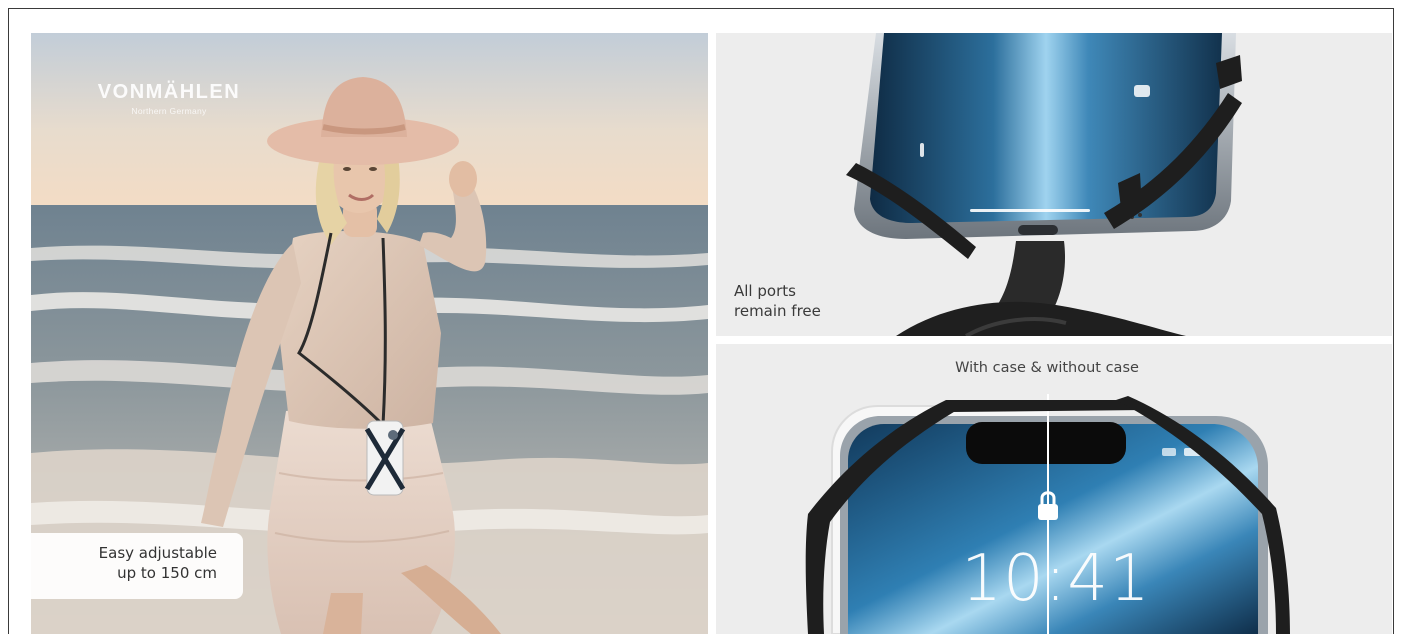 The width and height of the screenshot is (1402, 634). Describe the element at coordinates (169, 111) in the screenshot. I see `brand-tagline: Northern Germany` at that location.